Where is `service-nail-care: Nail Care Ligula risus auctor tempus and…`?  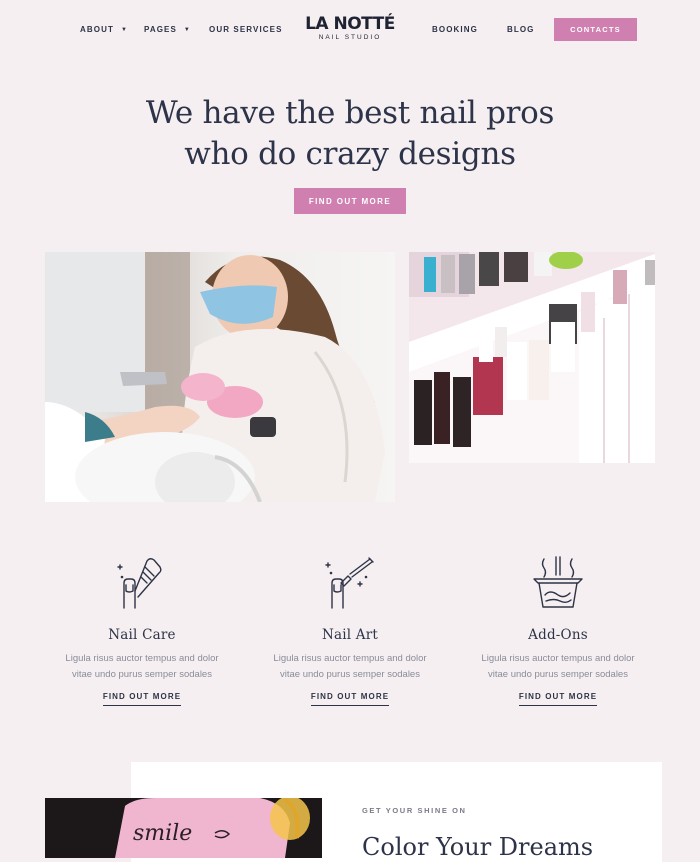 service-nail-care: Nail Care Ligula risus auctor tempus and… is located at coordinates (142, 630).